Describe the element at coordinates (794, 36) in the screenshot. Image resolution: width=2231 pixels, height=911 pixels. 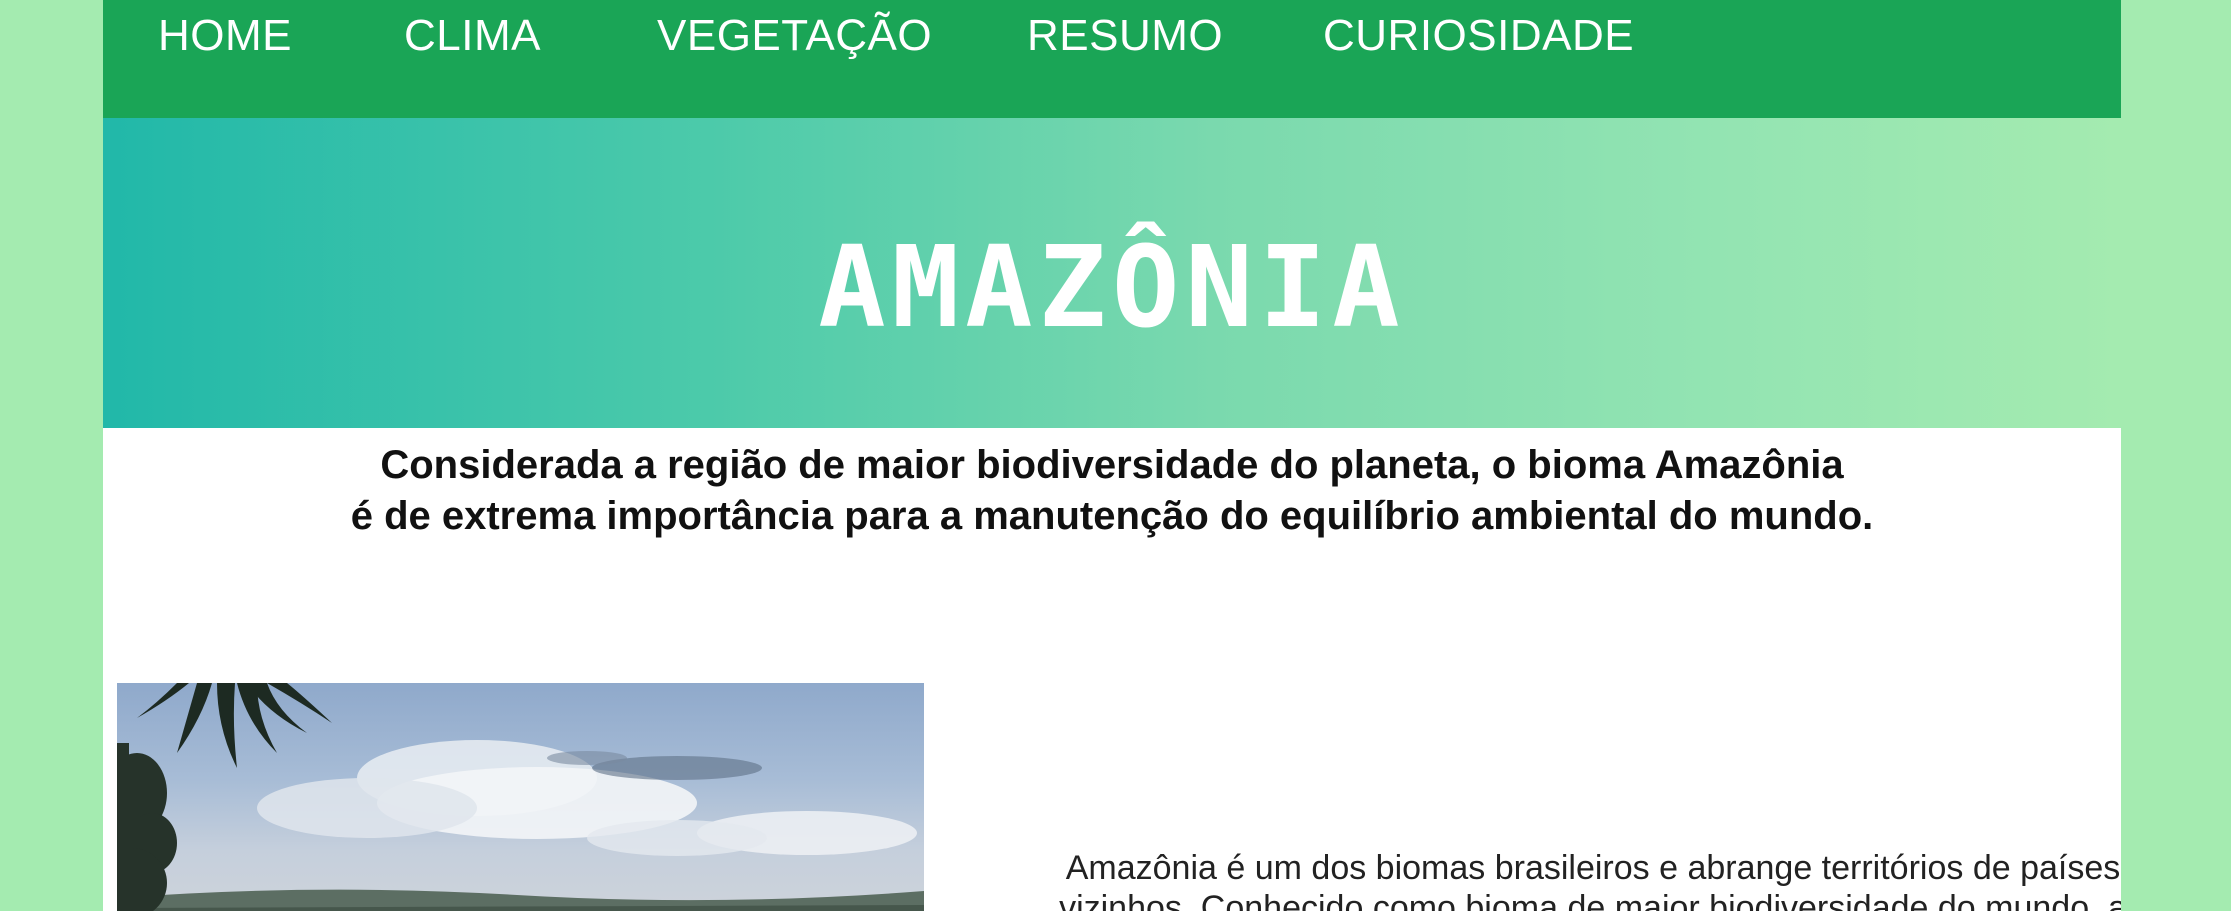
I see `nav-item-vegetacao: VEGETAÇÃO` at that location.